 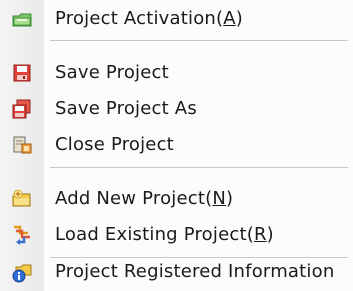 I want to click on menu-item-save-project: Save Project, so click(x=176, y=73).